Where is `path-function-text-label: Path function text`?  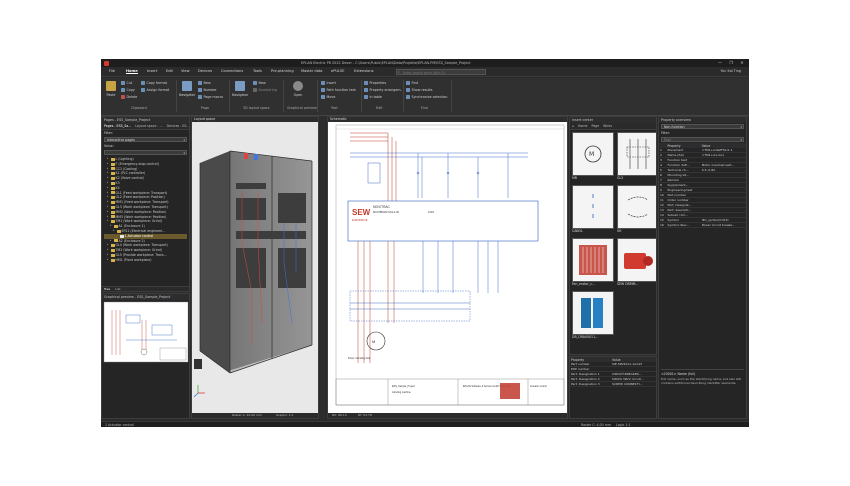 path-function-text-label: Path function text is located at coordinates (341, 90).